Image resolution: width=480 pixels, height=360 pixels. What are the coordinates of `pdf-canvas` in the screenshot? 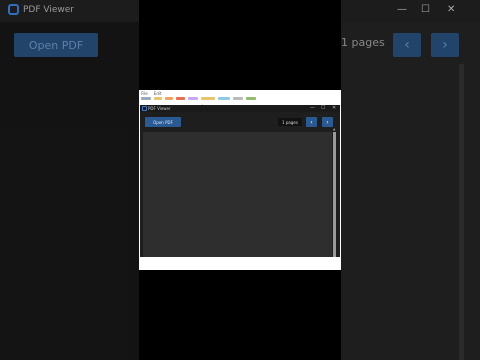 It's located at (237, 194).